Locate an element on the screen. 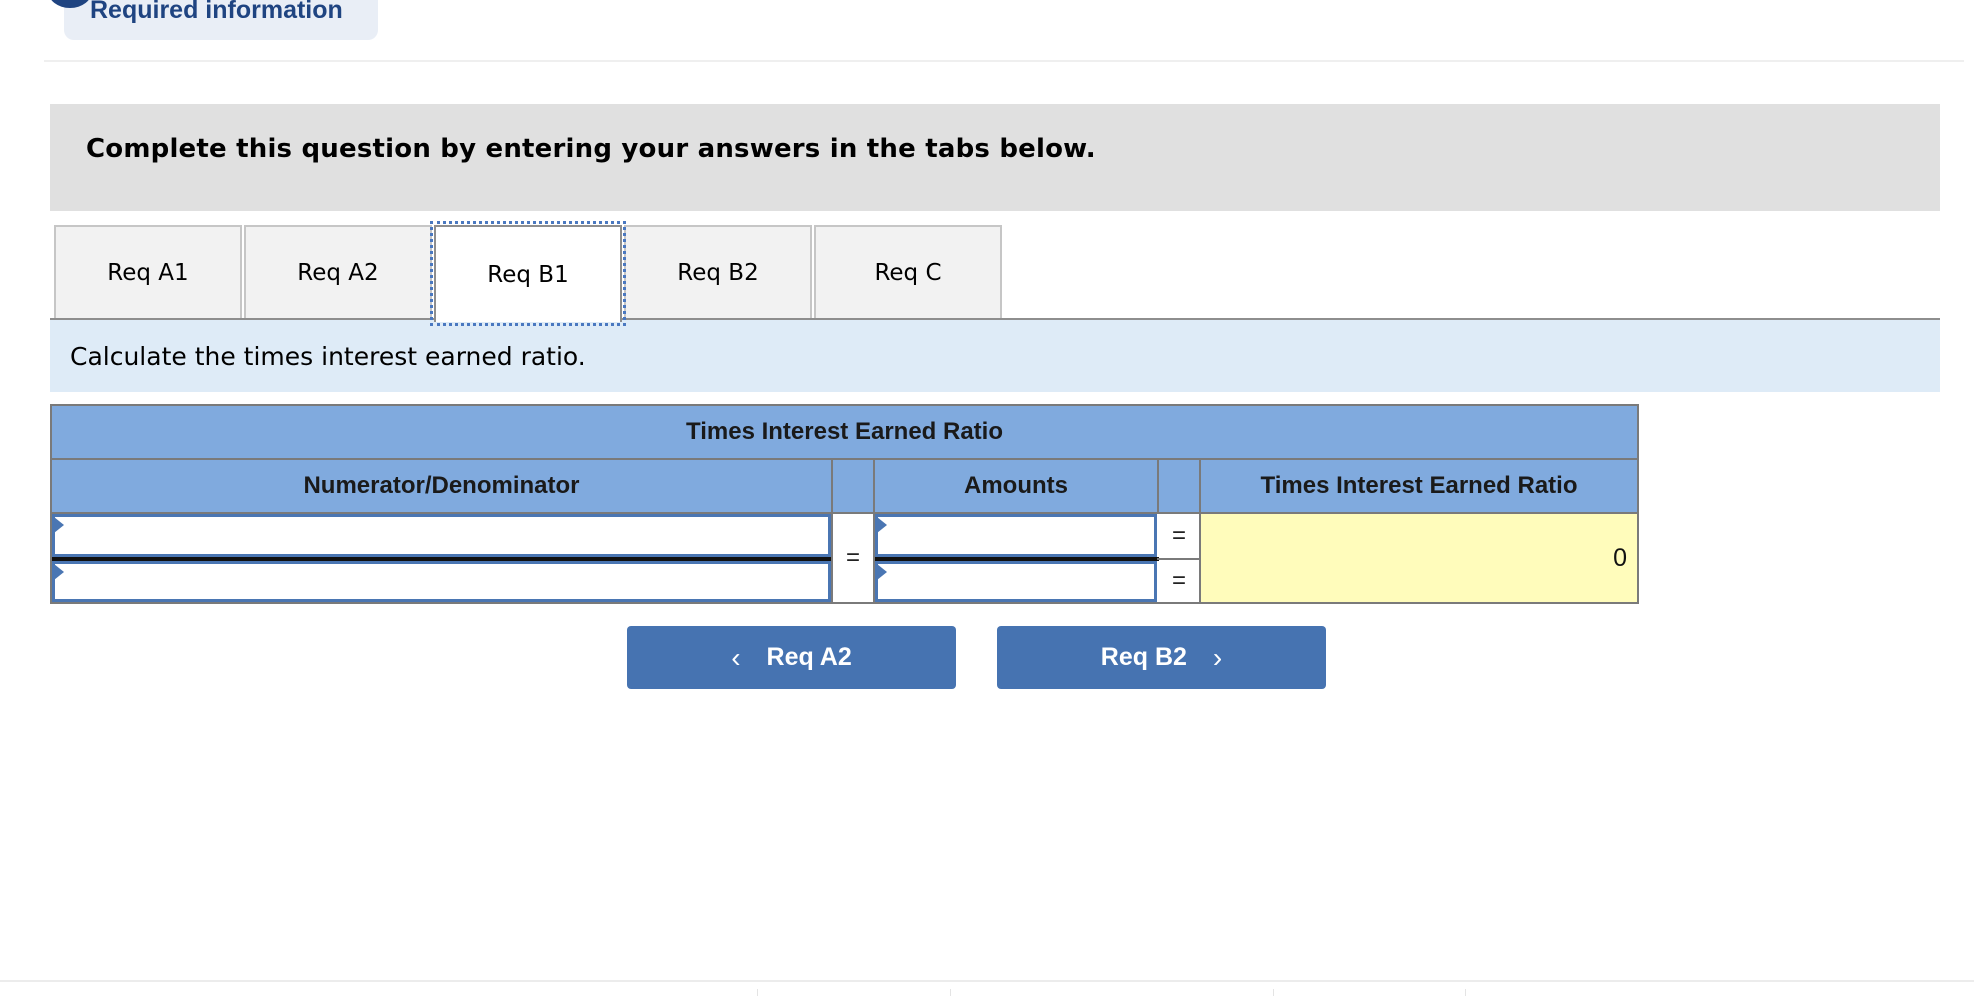 The image size is (1974, 996). denominator-label-field is located at coordinates (441, 581).